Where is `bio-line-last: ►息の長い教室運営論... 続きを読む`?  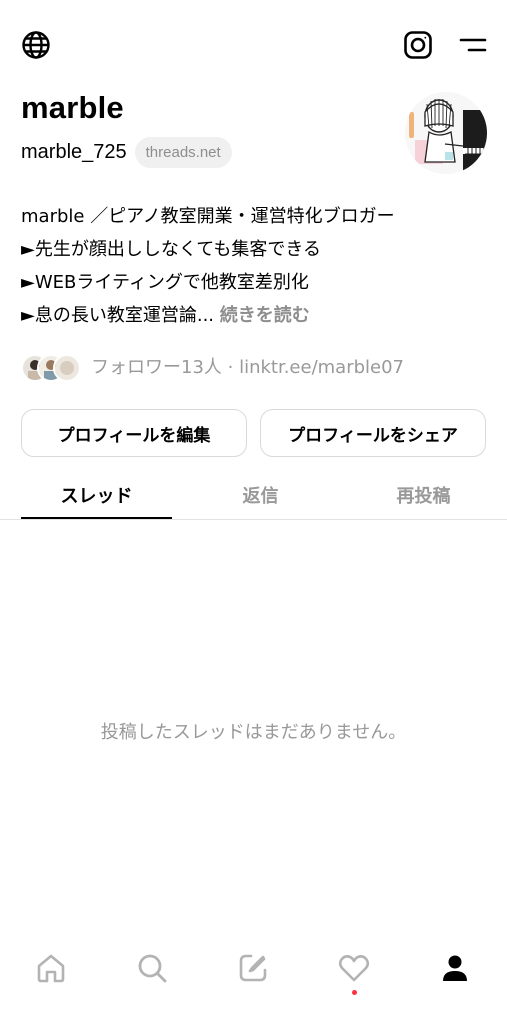 bio-line-last: ►息の長い教室運営論... 続きを読む is located at coordinates (256, 315).